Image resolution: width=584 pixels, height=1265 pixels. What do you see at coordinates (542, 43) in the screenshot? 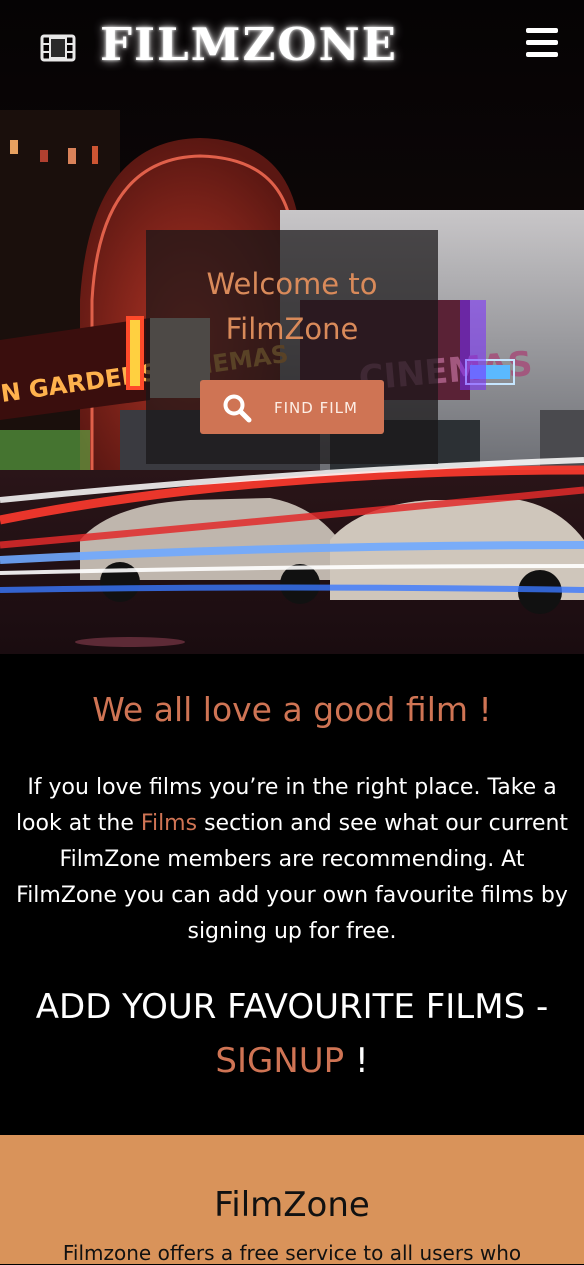
I see `hamburger-icon` at bounding box center [542, 43].